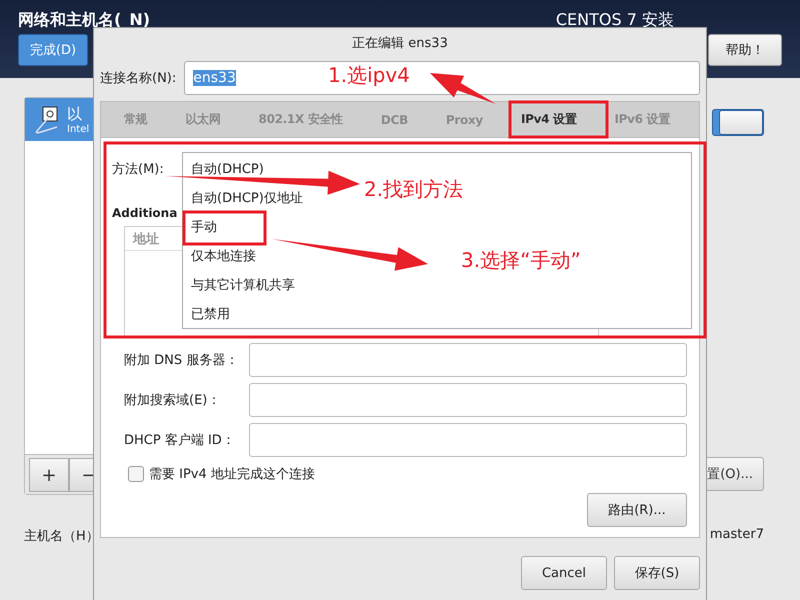 The height and width of the screenshot is (600, 800). Describe the element at coordinates (223, 168) in the screenshot. I see `menu-item: 自动(DHCP)` at that location.